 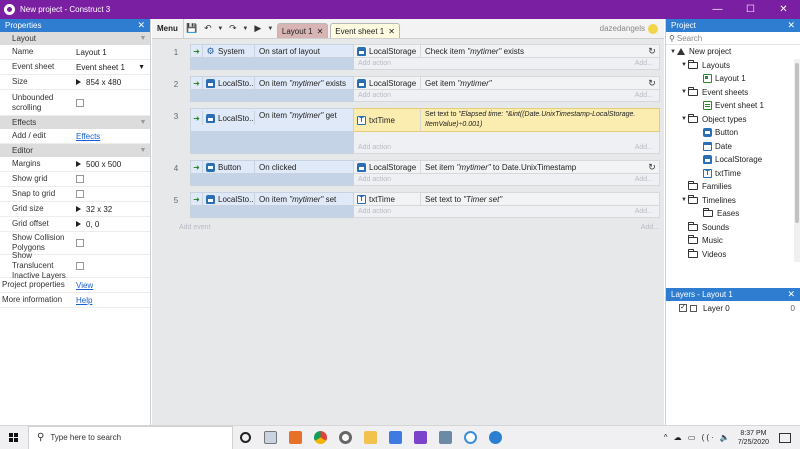 What do you see at coordinates (785, 437) in the screenshot?
I see `notification-icon` at bounding box center [785, 437].